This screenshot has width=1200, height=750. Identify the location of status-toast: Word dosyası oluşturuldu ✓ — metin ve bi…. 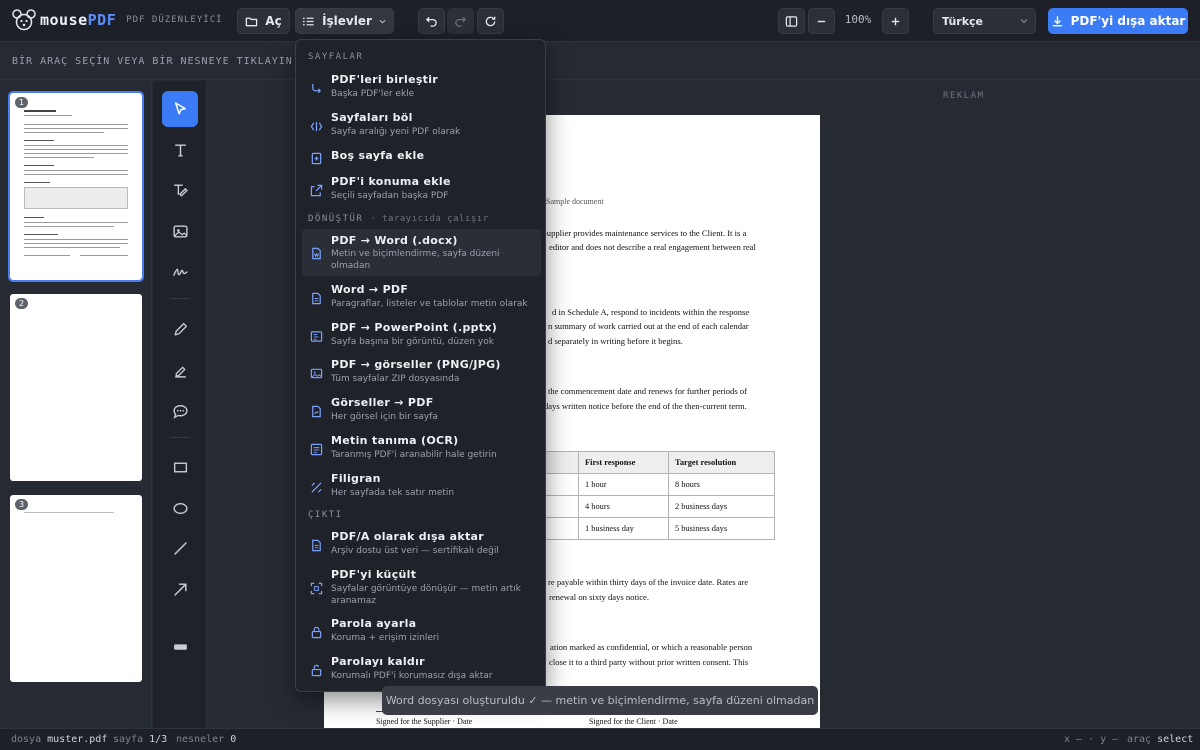
(600, 700).